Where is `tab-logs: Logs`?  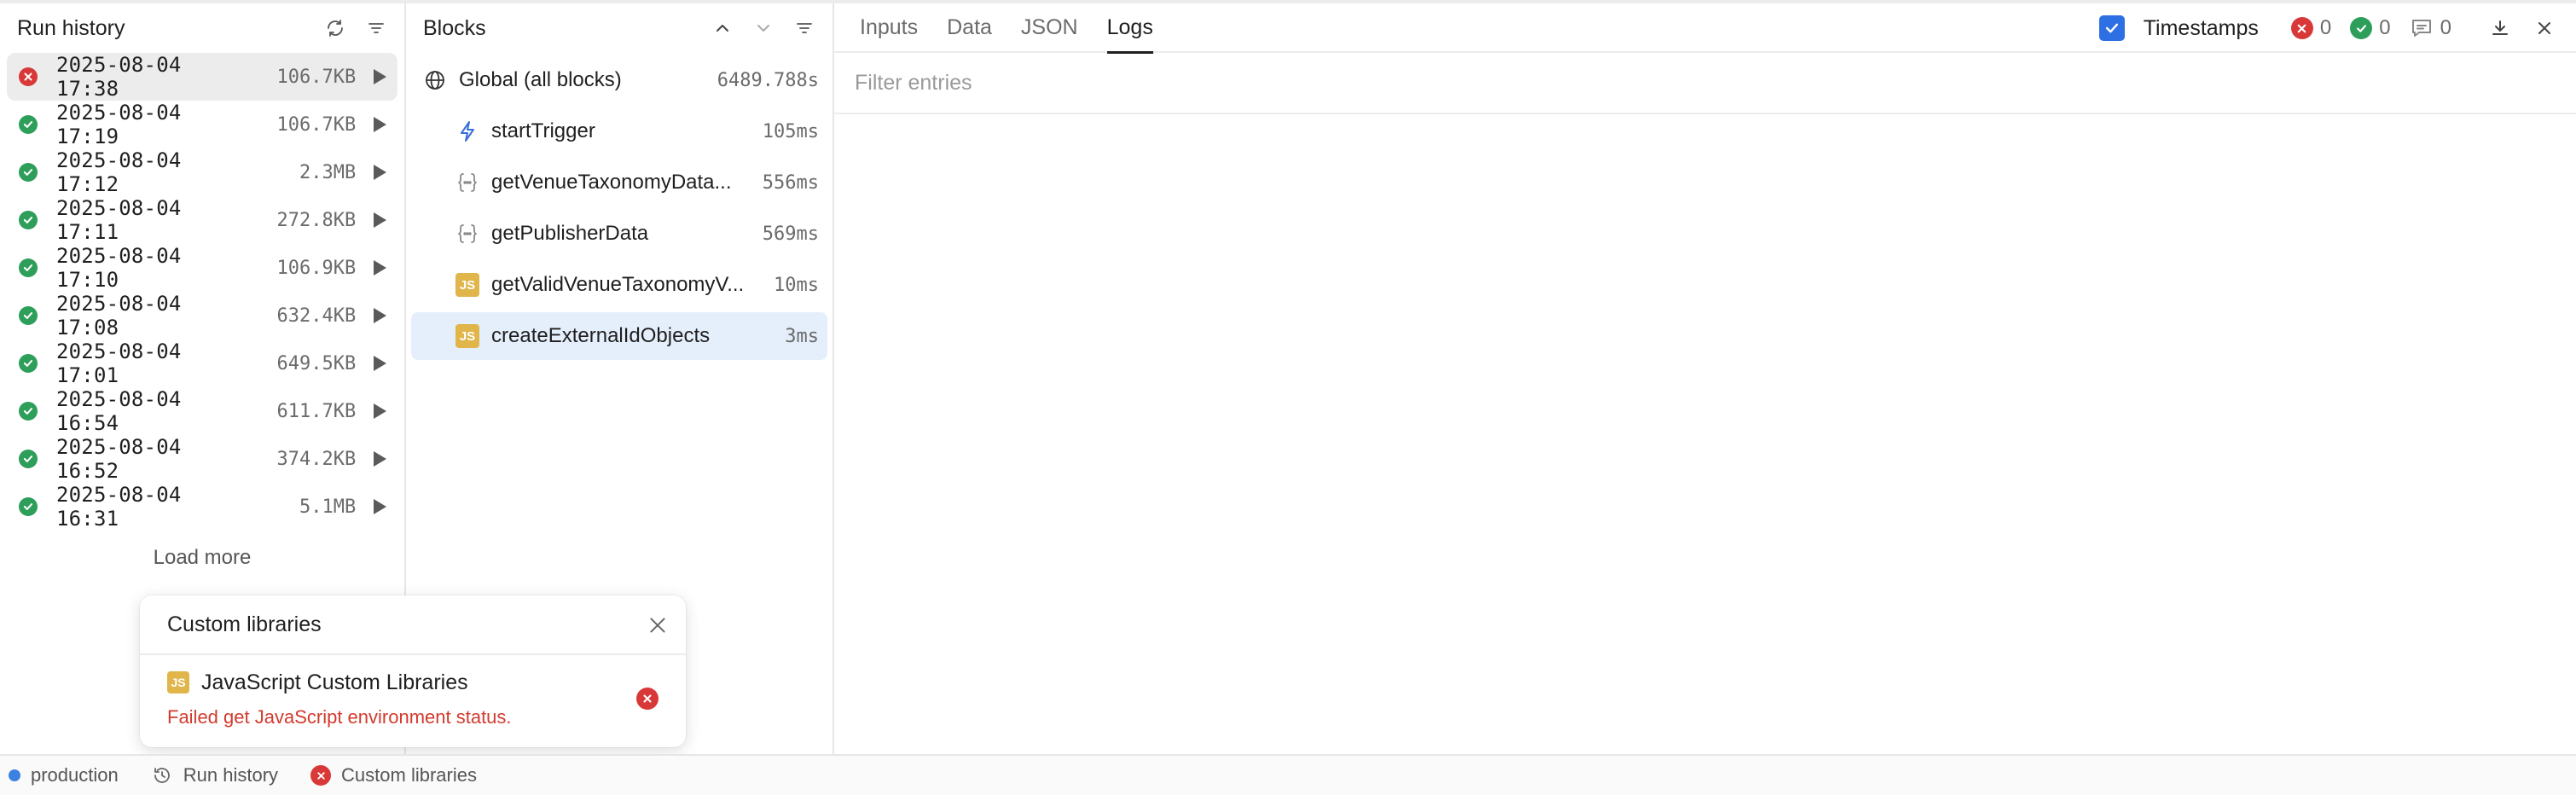 tab-logs: Logs is located at coordinates (1130, 28).